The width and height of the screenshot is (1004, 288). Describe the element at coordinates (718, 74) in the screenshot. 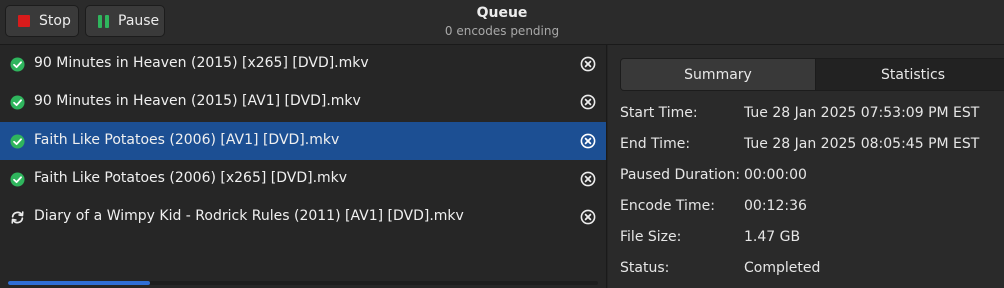

I see `tab-summary: Summary` at that location.